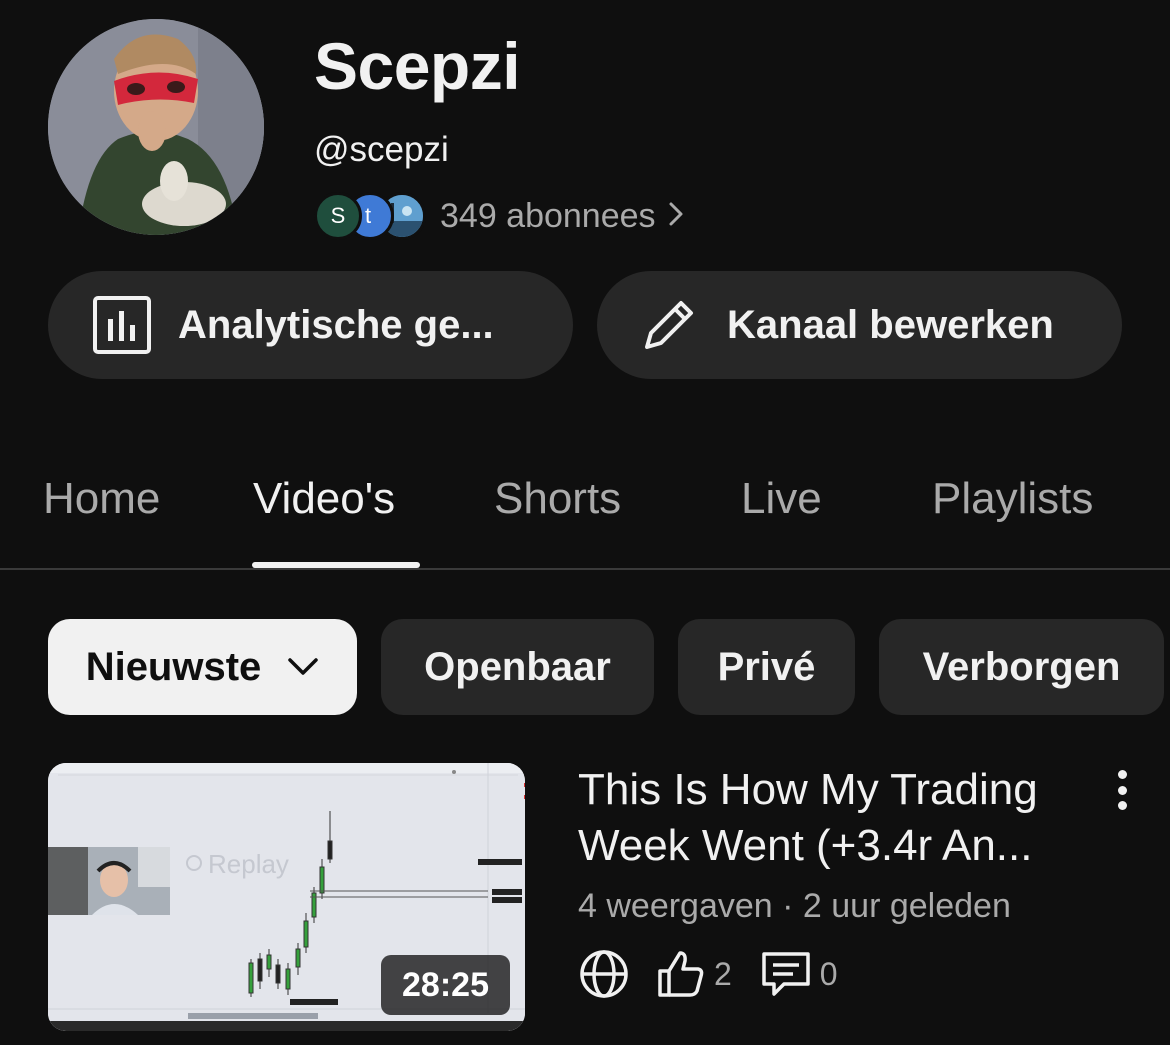 This screenshot has width=1170, height=1045. Describe the element at coordinates (248, 864) in the screenshot. I see `thumbnail-replay-text: Replay` at that location.